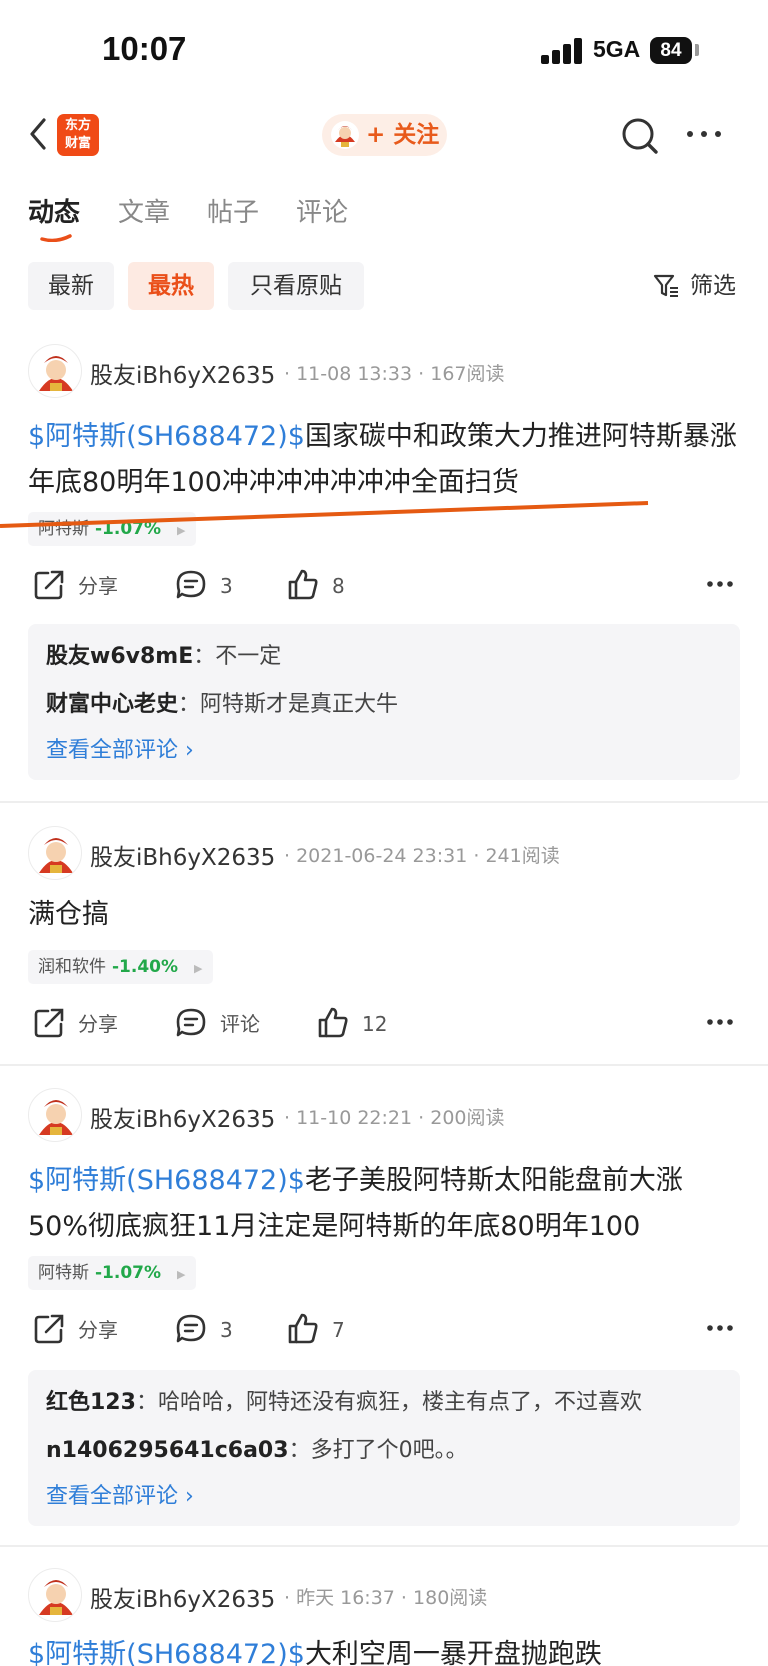 This screenshot has height=1666, width=768. I want to click on like-count: 7, so click(338, 1330).